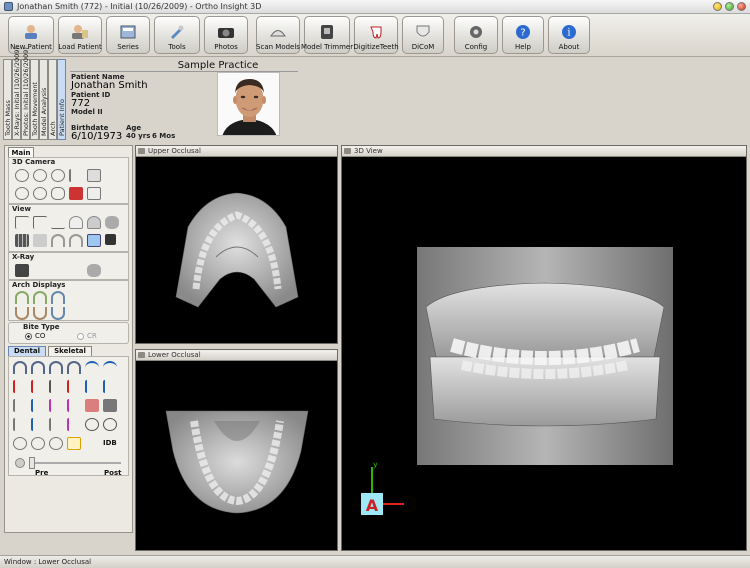 The width and height of the screenshot is (750, 568). What do you see at coordinates (523, 32) in the screenshot?
I see `help-icon: ?` at bounding box center [523, 32].